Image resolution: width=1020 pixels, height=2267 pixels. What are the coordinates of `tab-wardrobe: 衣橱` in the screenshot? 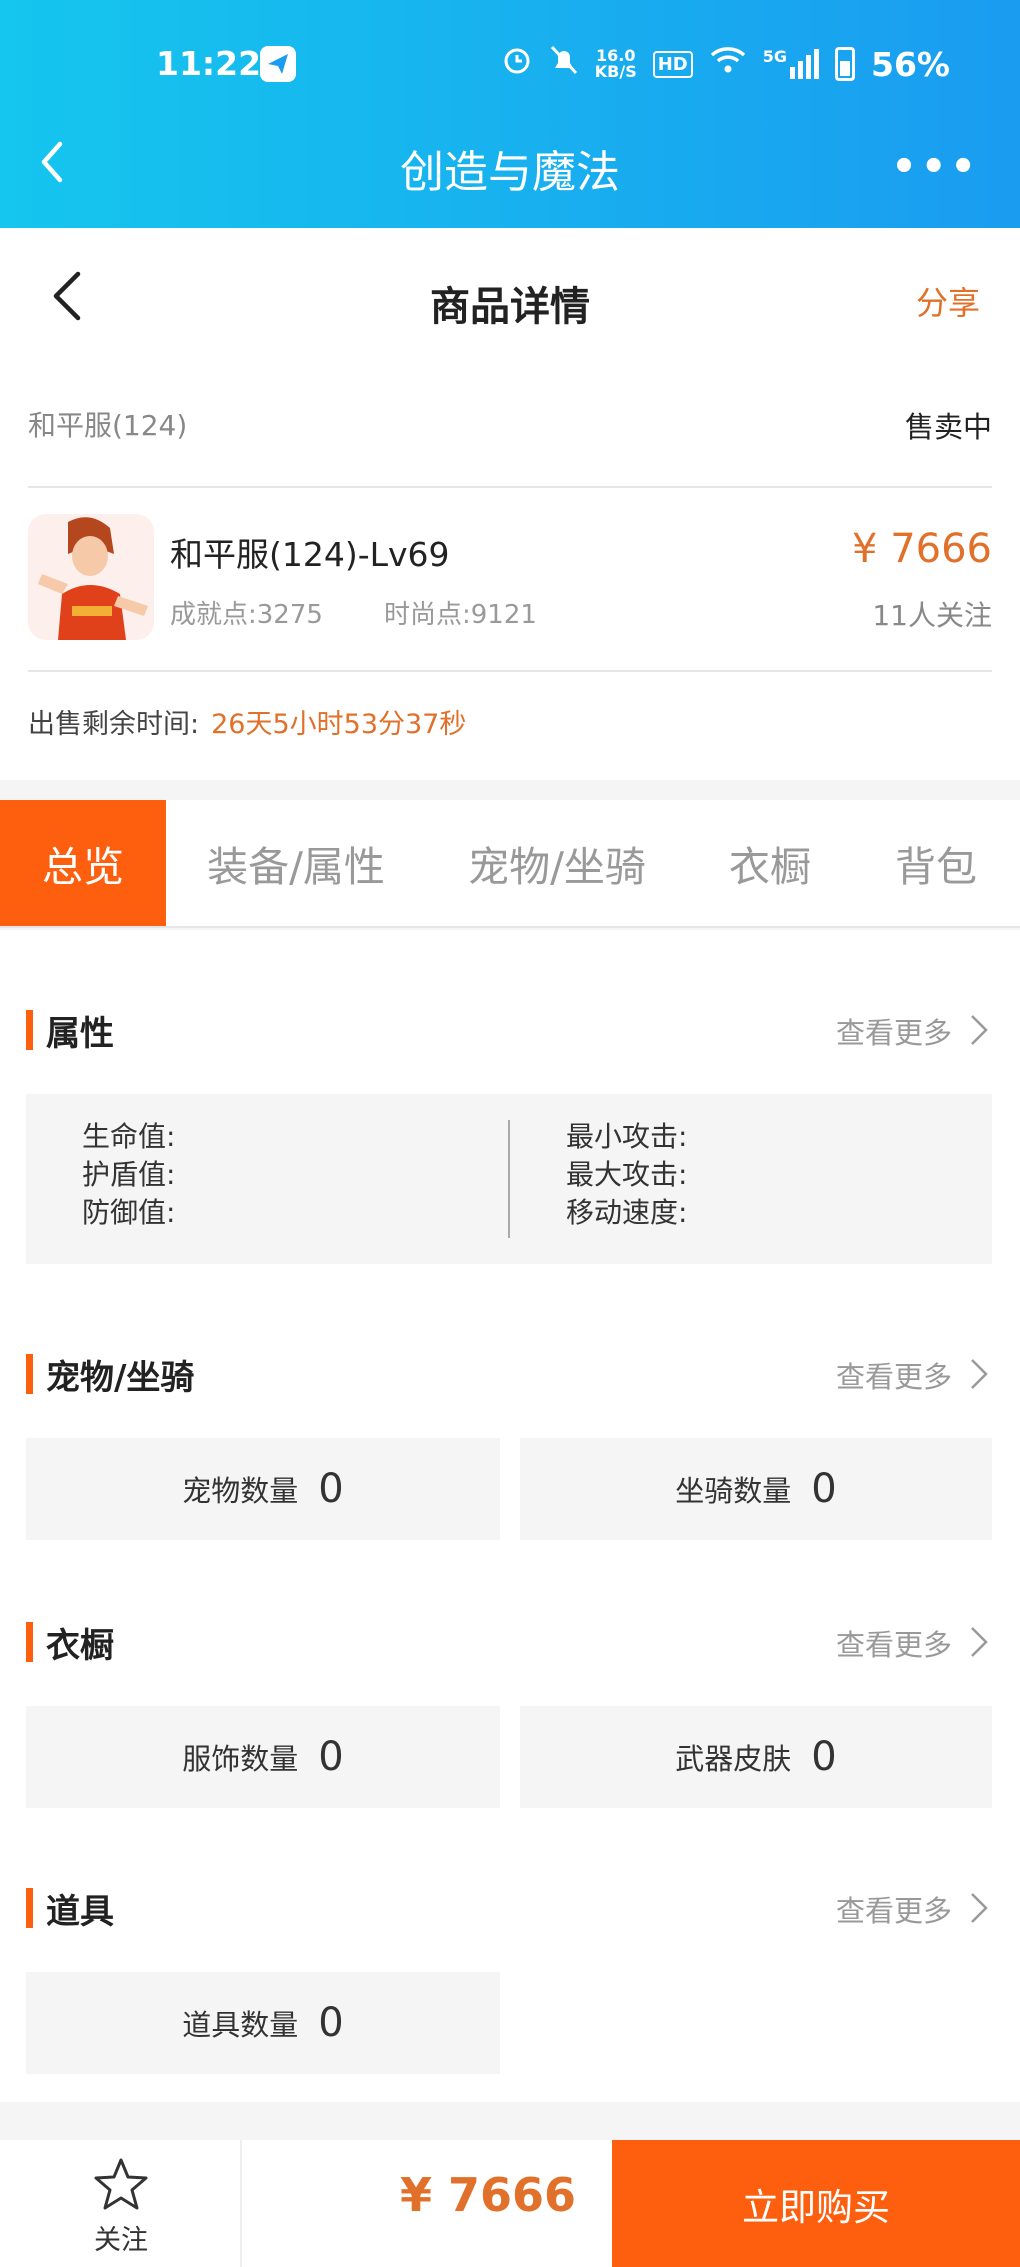 It's located at (770, 863).